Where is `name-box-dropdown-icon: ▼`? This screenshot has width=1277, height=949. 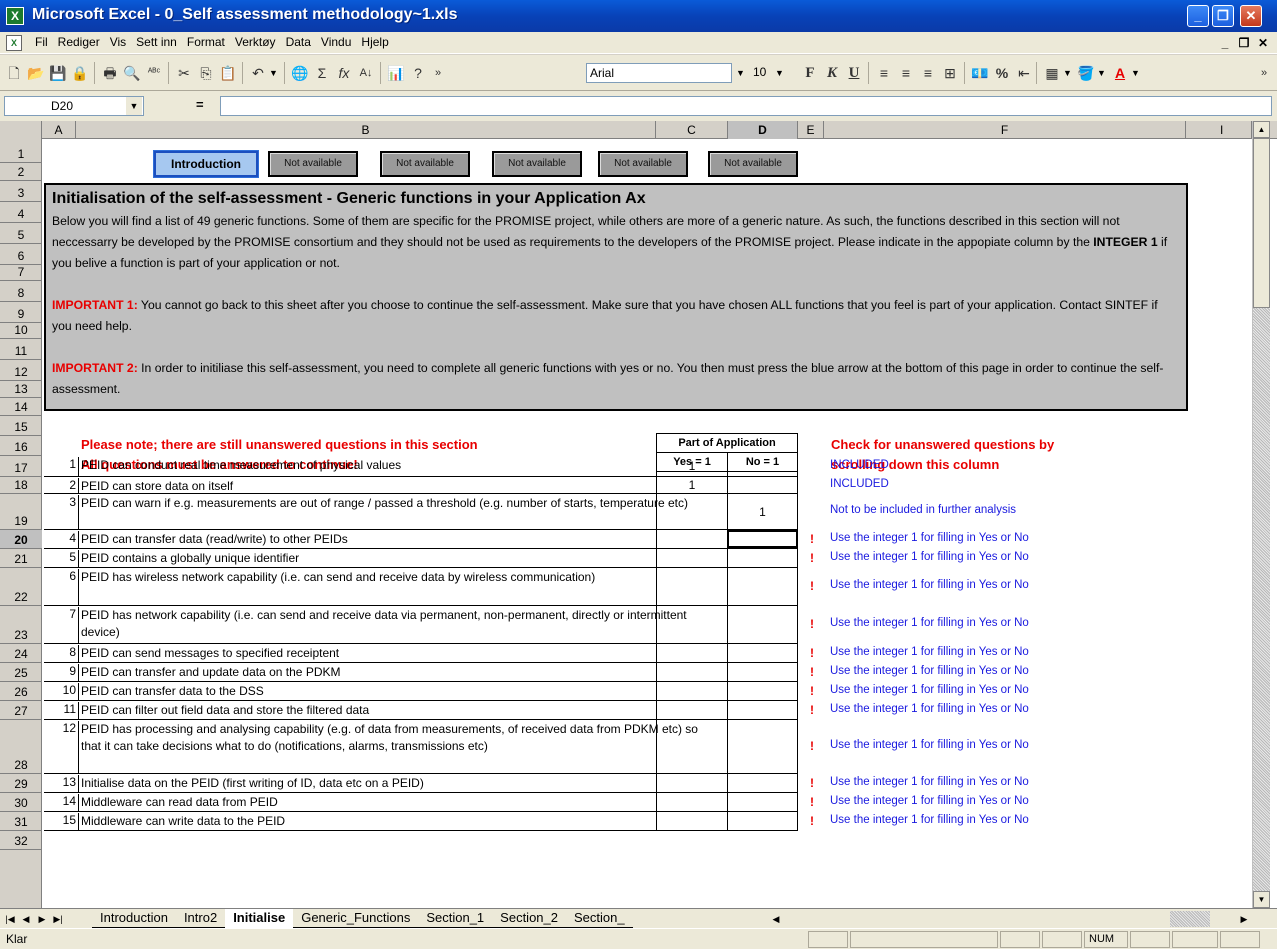
name-box-dropdown-icon: ▼ is located at coordinates (134, 106).